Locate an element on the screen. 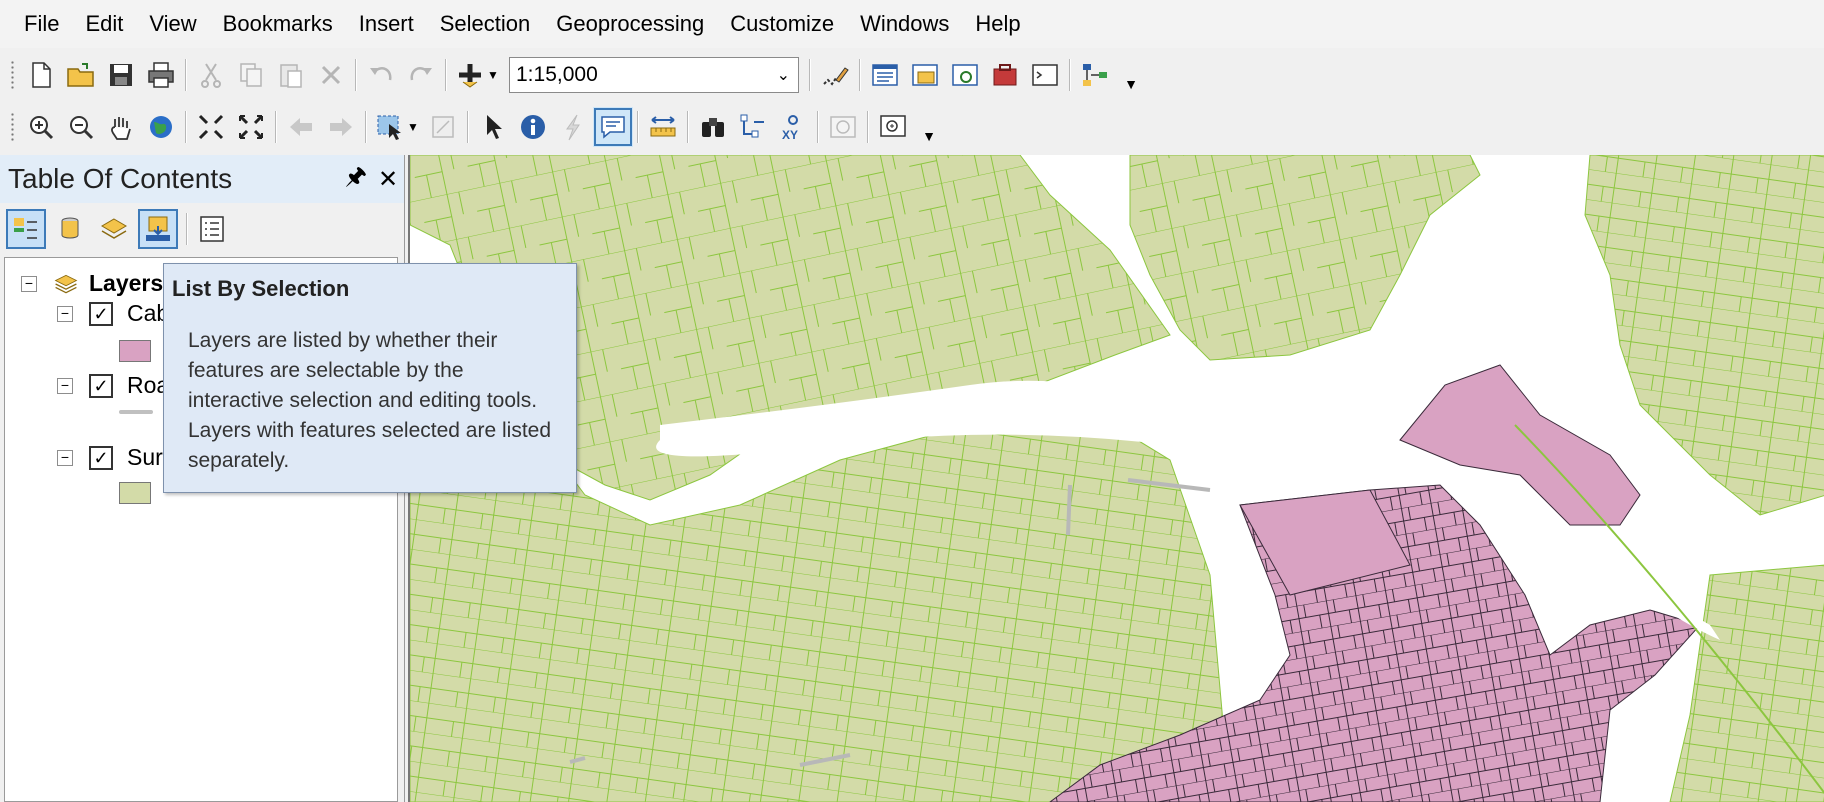 The width and height of the screenshot is (1824, 802). time-slider-icon is located at coordinates (843, 127).